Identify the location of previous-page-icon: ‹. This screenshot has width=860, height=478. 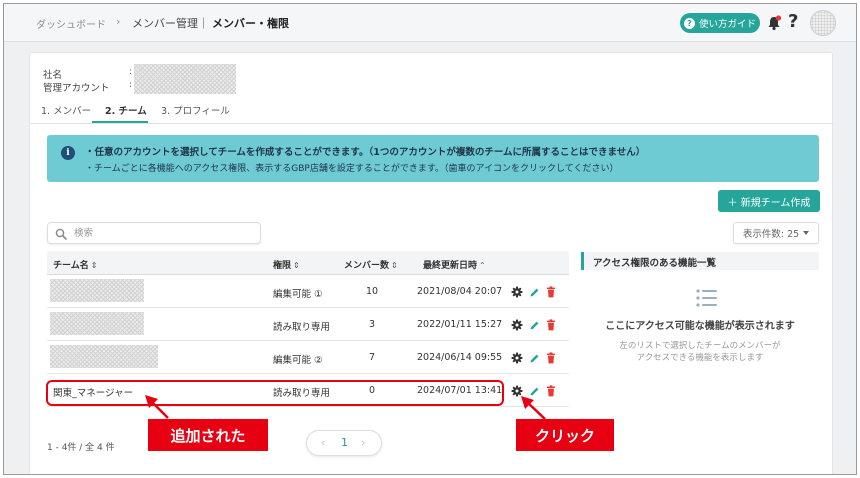
(323, 442).